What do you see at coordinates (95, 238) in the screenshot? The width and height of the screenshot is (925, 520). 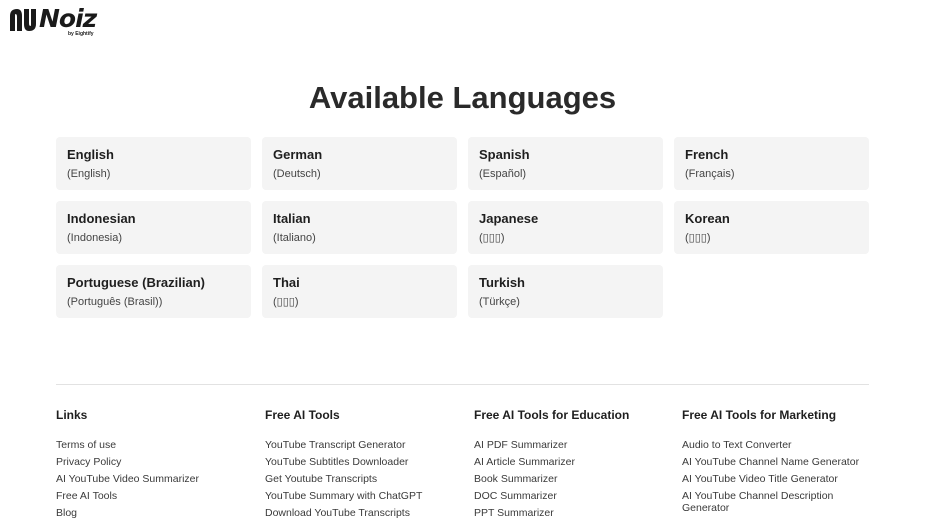 I see `language-native-name: (Indonesia)` at bounding box center [95, 238].